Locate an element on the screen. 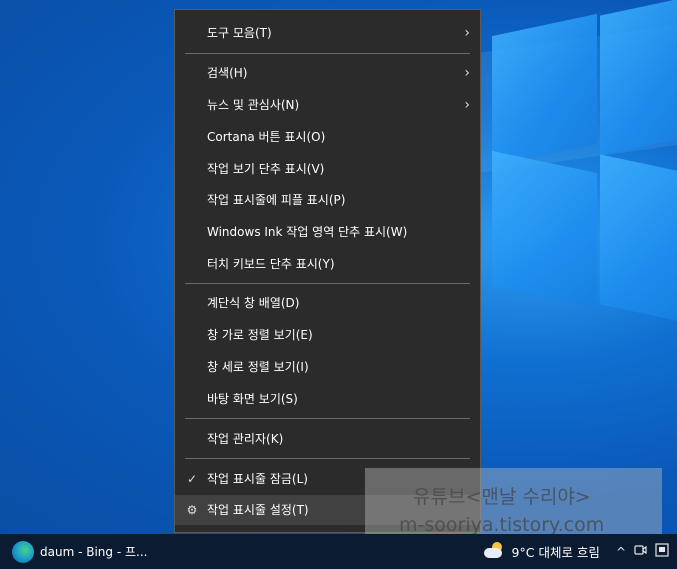  menu-item-side-by-side-label: 창 세로 정렬 보기(I) is located at coordinates (258, 367).